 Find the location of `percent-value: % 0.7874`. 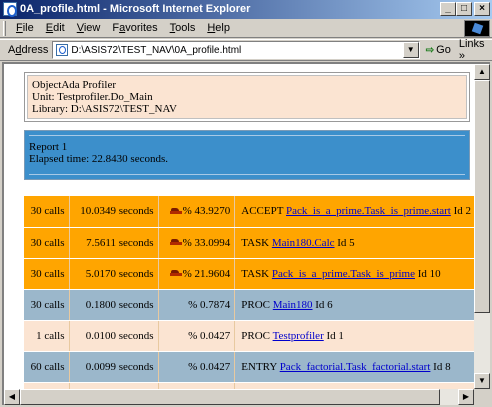

percent-value: % 0.7874 is located at coordinates (209, 304).